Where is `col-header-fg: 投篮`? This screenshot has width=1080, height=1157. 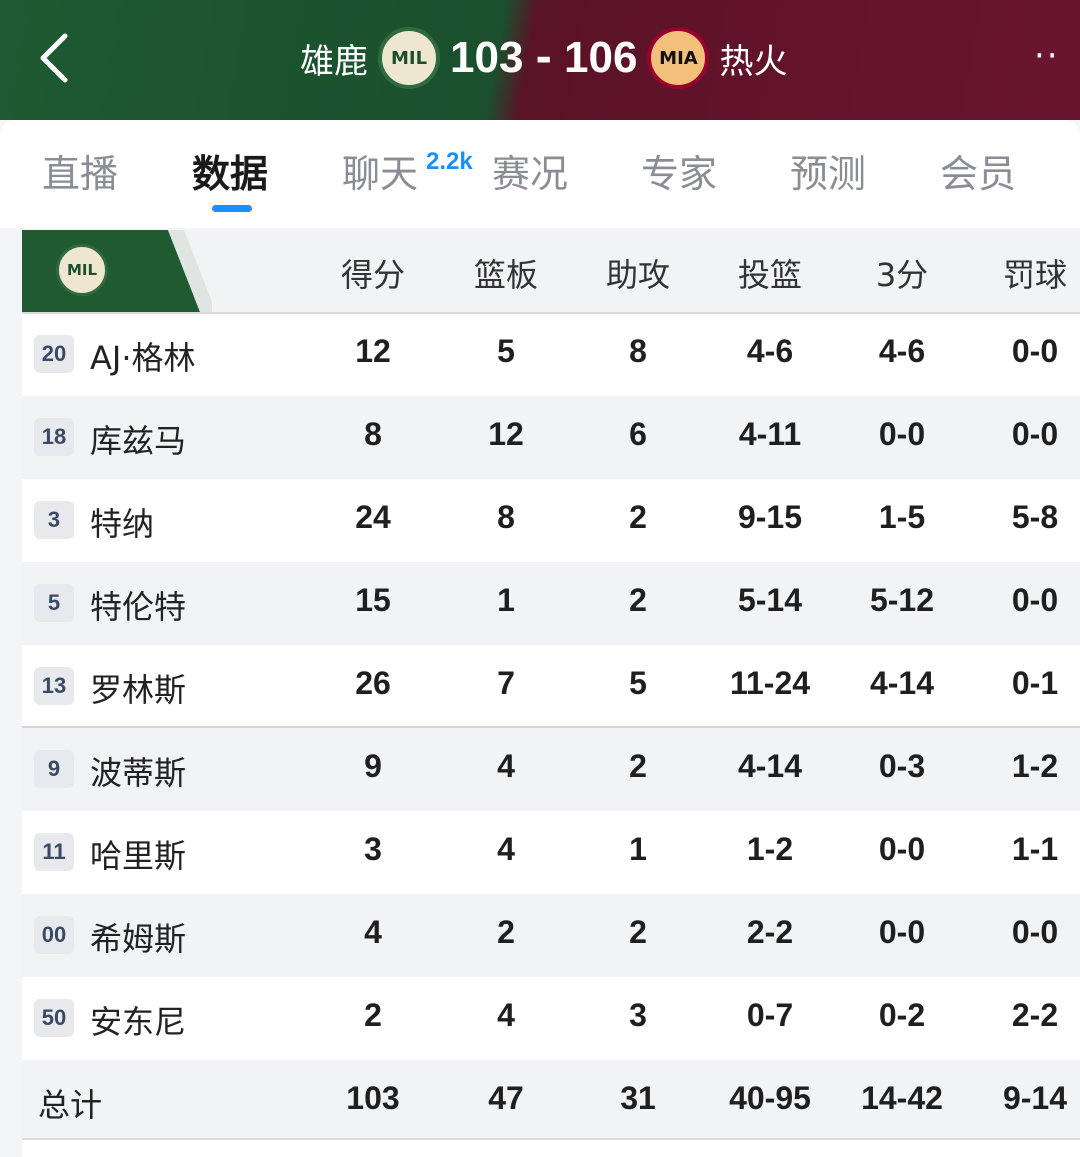 col-header-fg: 投篮 is located at coordinates (770, 273).